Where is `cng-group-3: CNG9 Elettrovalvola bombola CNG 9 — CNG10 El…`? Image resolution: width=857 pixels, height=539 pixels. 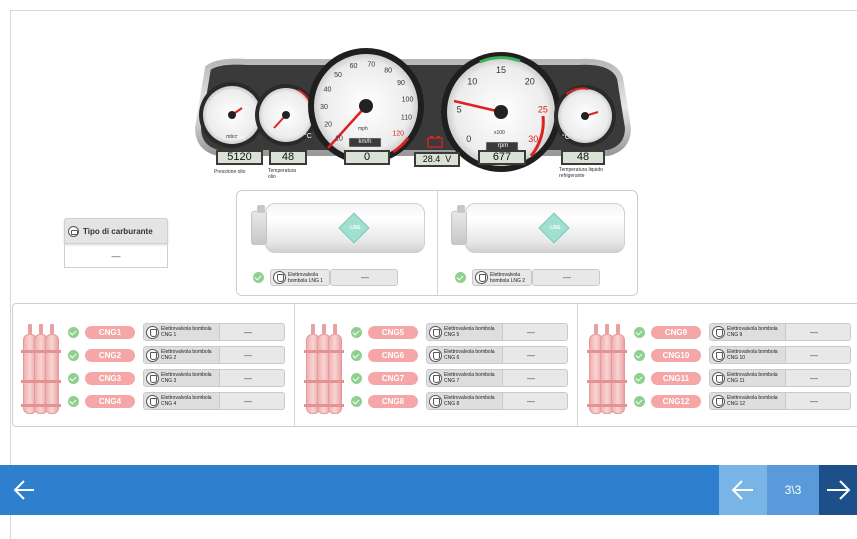
cng-group-3: CNG9 Elettrovalvola bombola CNG 9 — CNG10 El… is located at coordinates (718, 365).